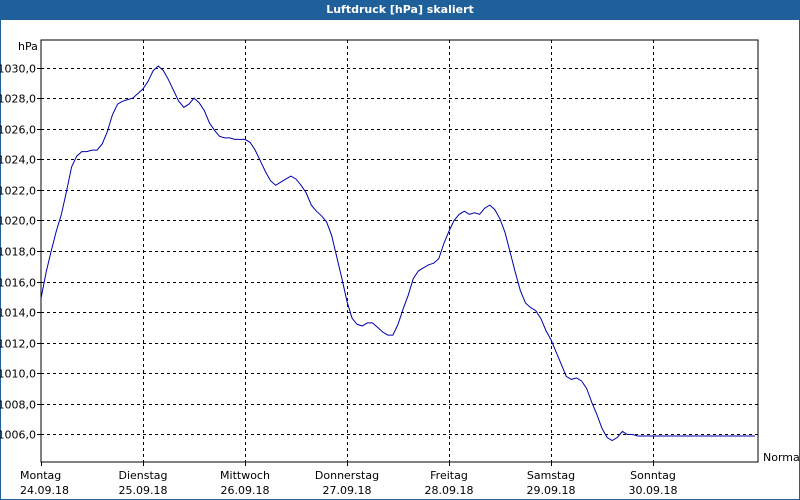 The image size is (800, 500). I want to click on y-tick-label: 1008,0, so click(18, 405).